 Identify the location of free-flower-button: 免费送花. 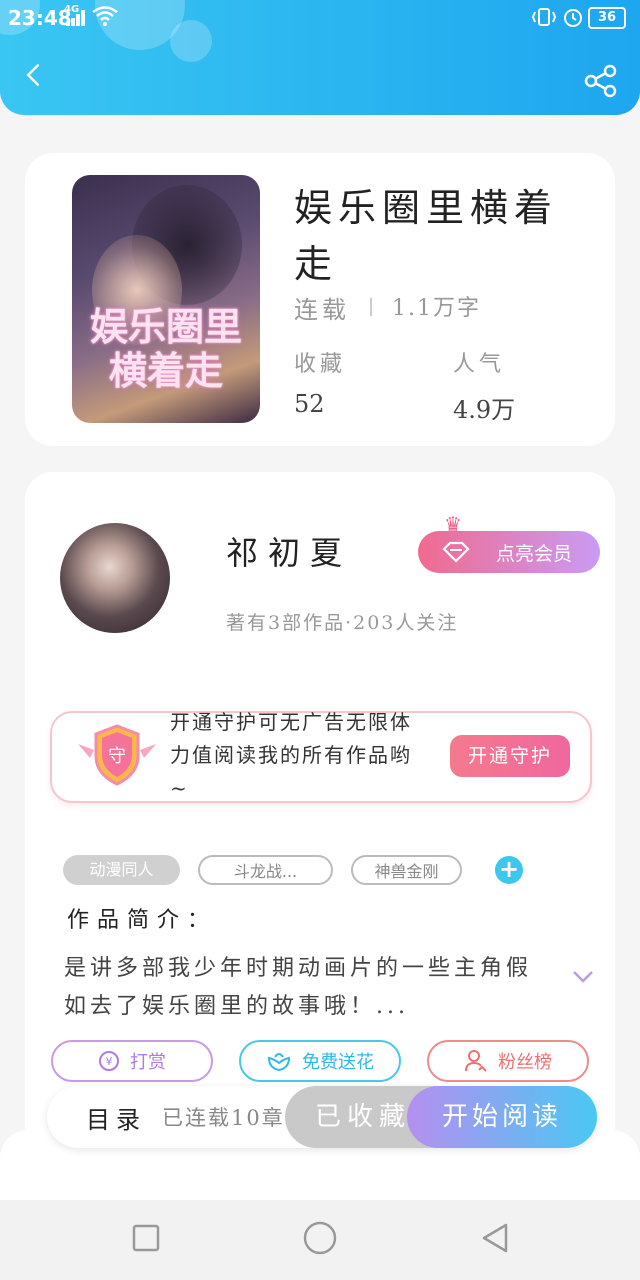
(320, 1061).